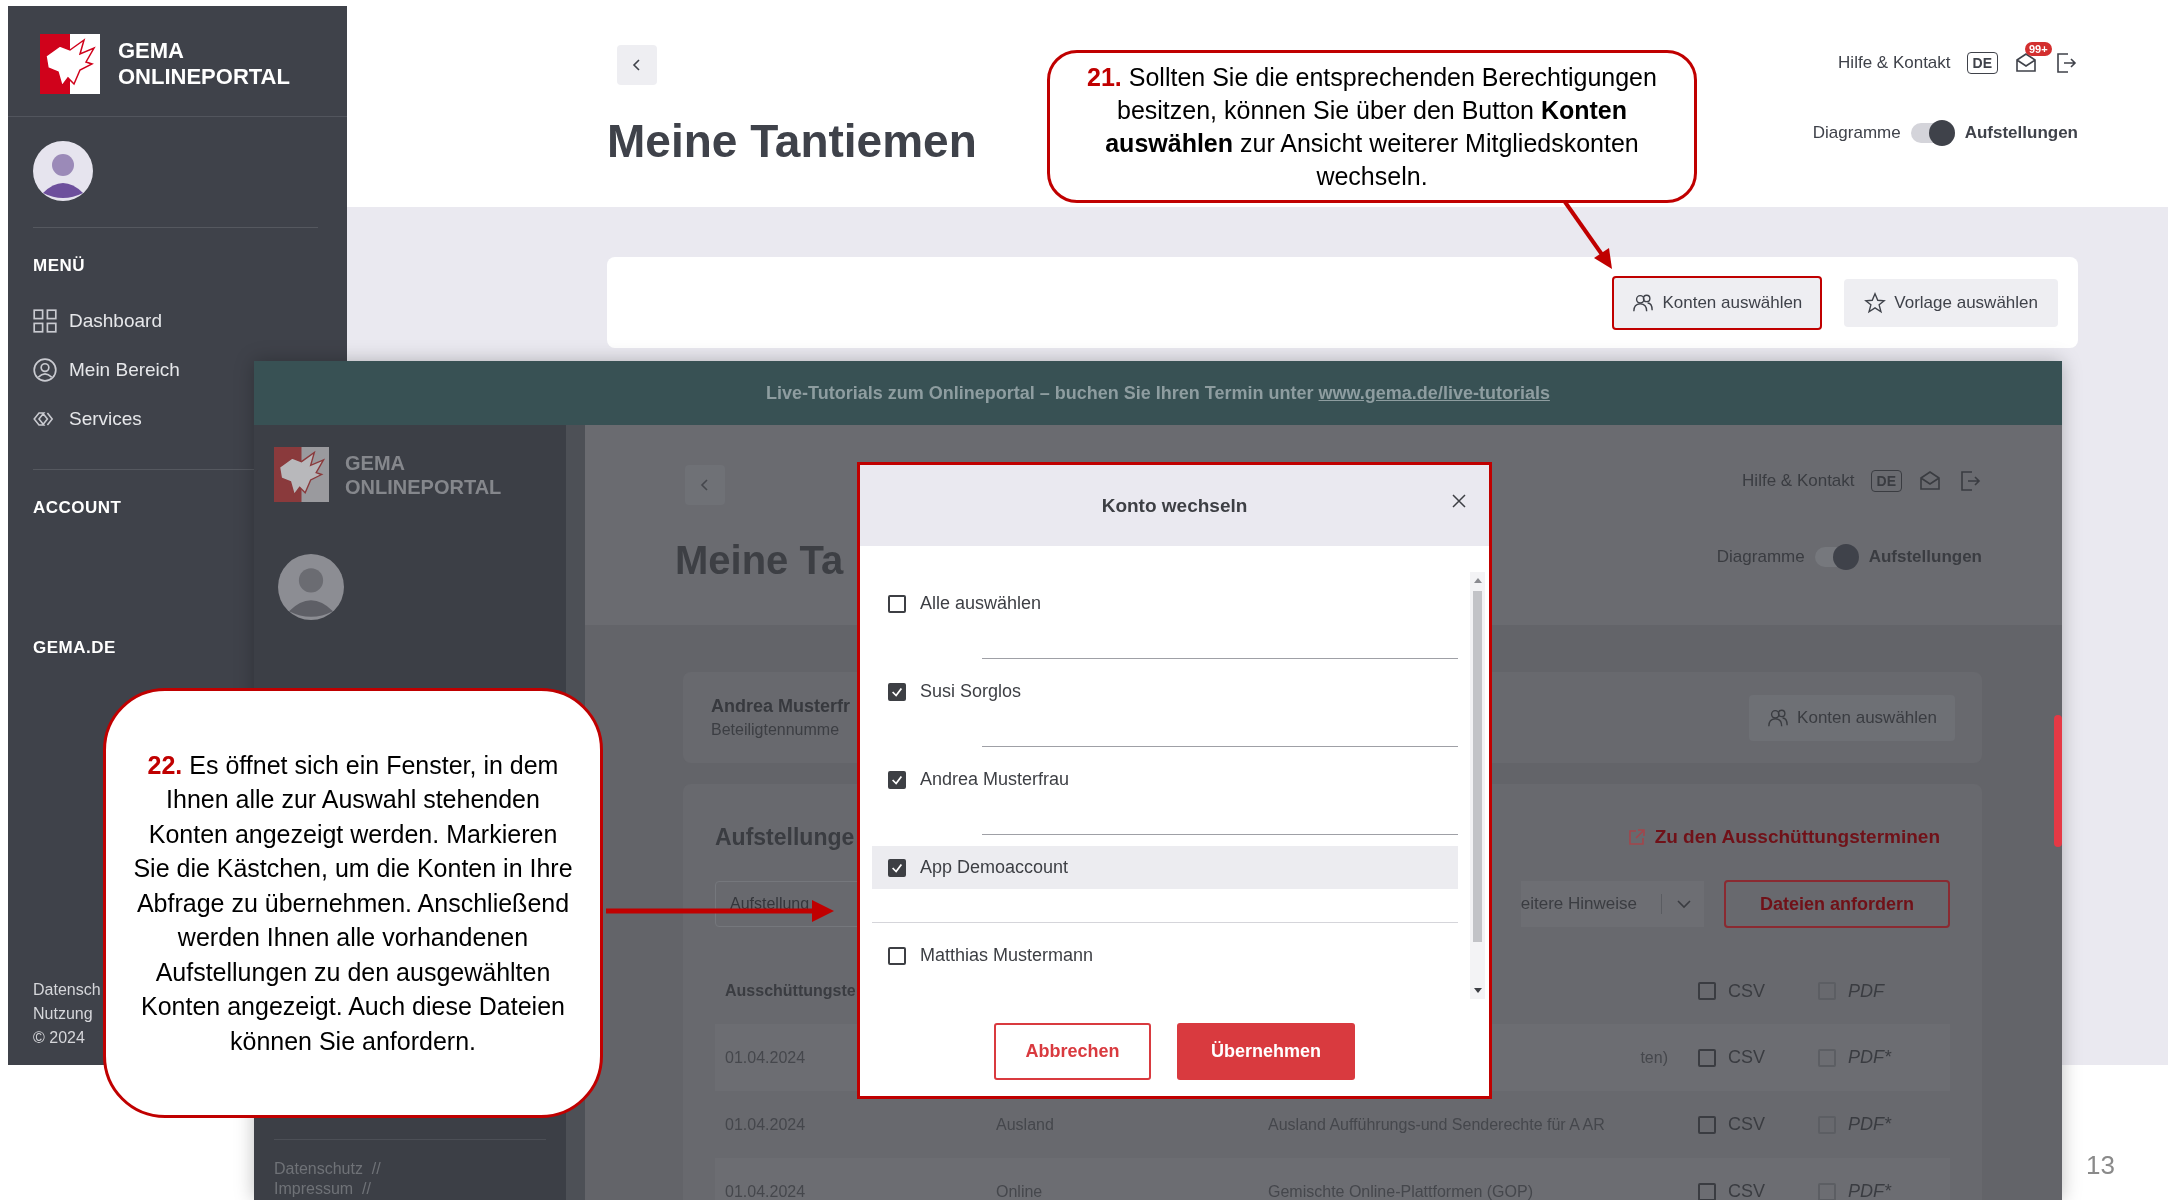 The width and height of the screenshot is (2174, 1200). I want to click on account-option: App Demoaccount, so click(1165, 867).